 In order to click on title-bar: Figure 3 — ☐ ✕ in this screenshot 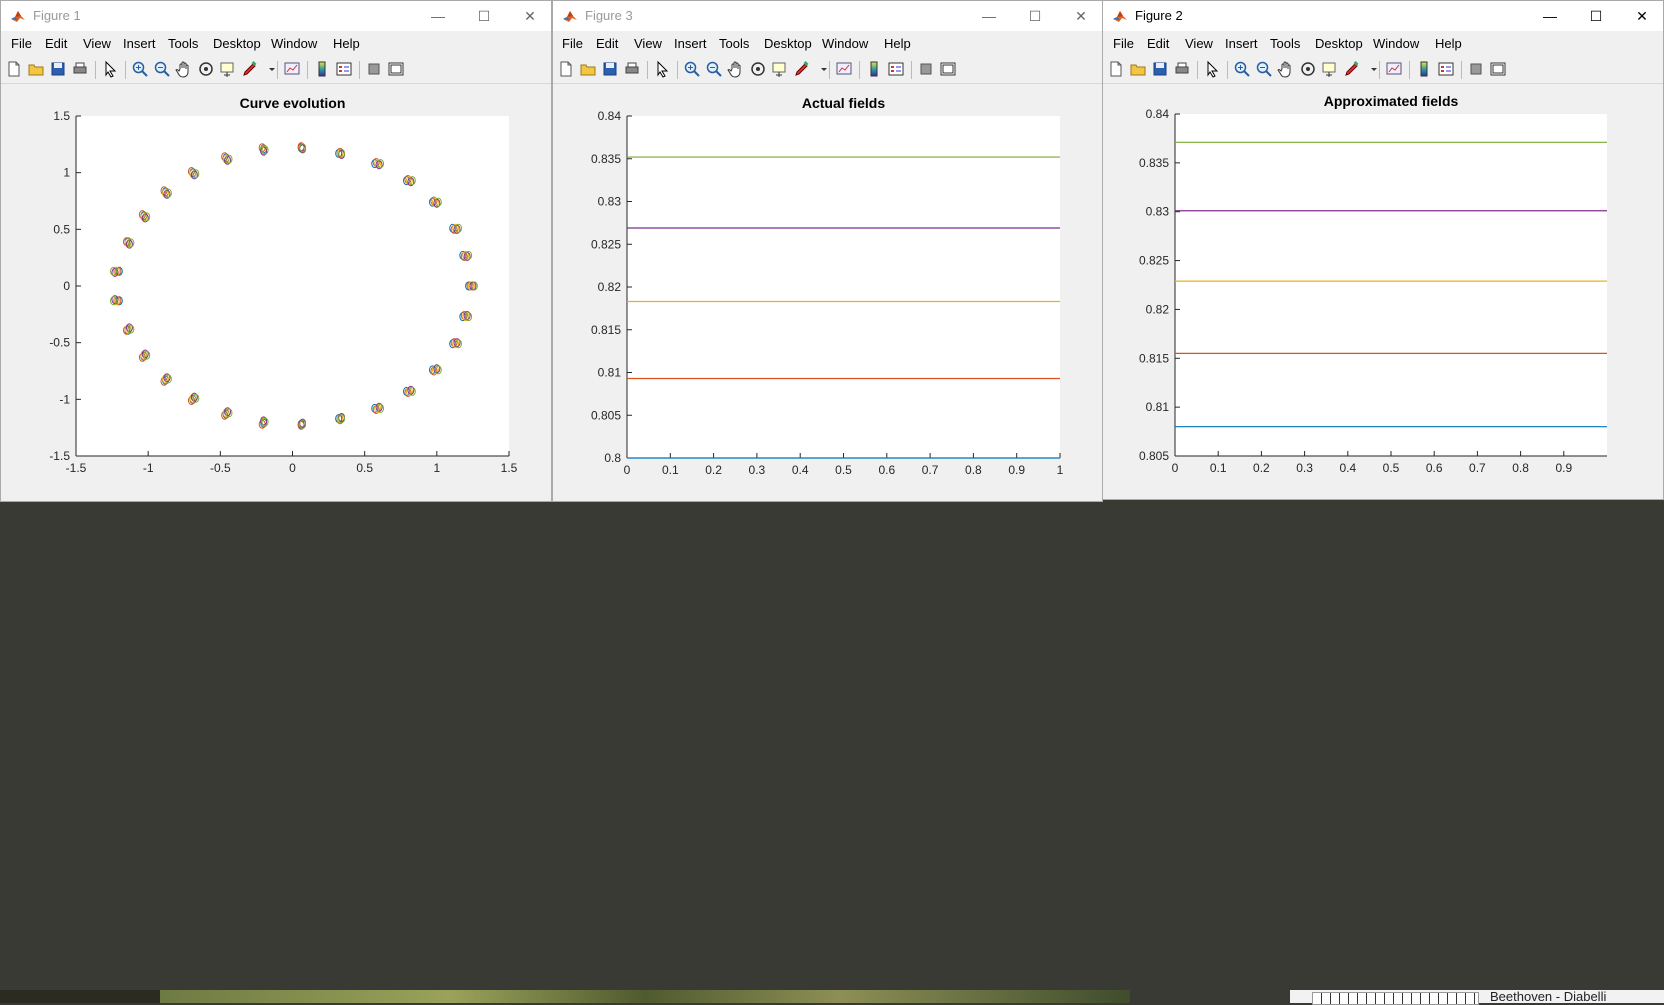, I will do `click(827, 16)`.